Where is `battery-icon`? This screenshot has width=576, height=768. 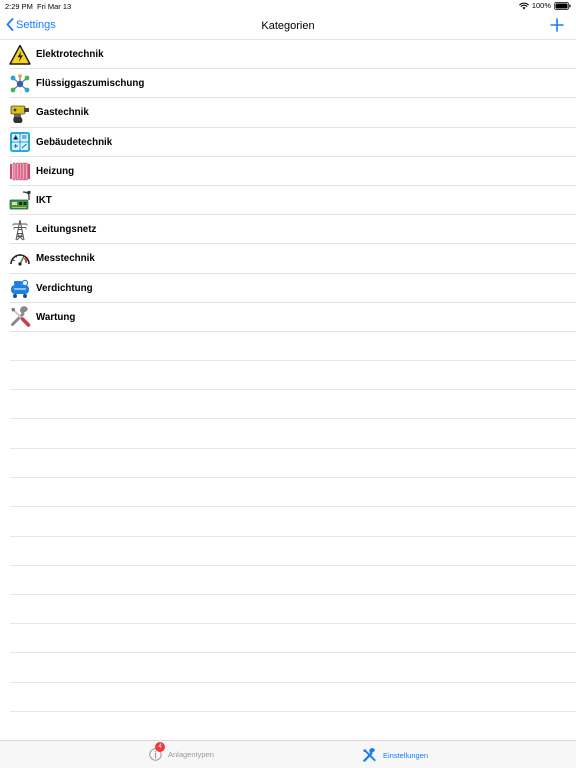 battery-icon is located at coordinates (562, 5).